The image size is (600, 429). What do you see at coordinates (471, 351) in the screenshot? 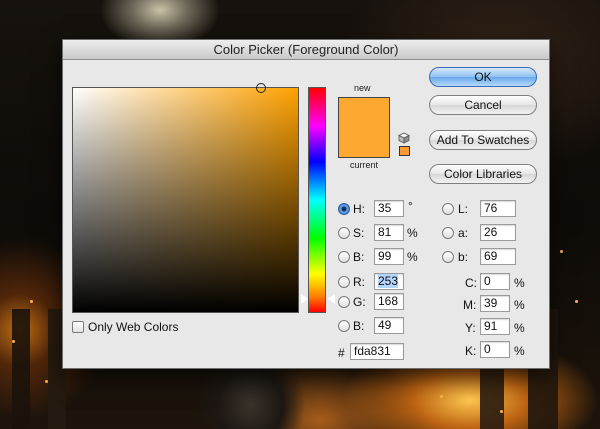
I see `black-label: K:` at bounding box center [471, 351].